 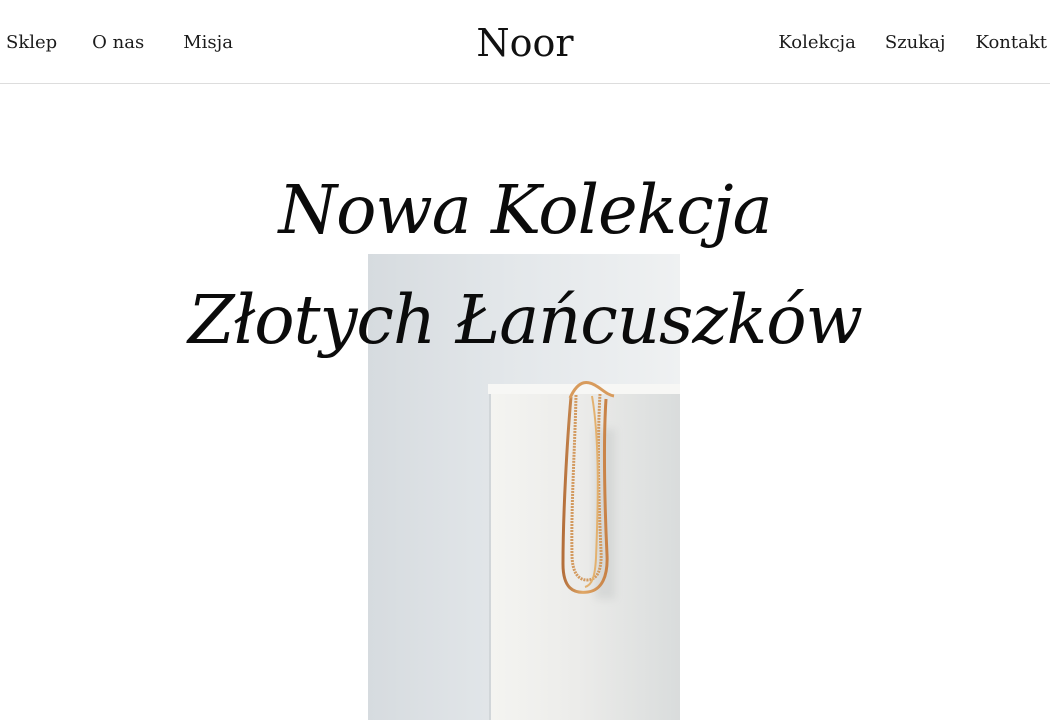 I want to click on right-navigation: Kolekcja Szukaj Kontakt, so click(x=912, y=43).